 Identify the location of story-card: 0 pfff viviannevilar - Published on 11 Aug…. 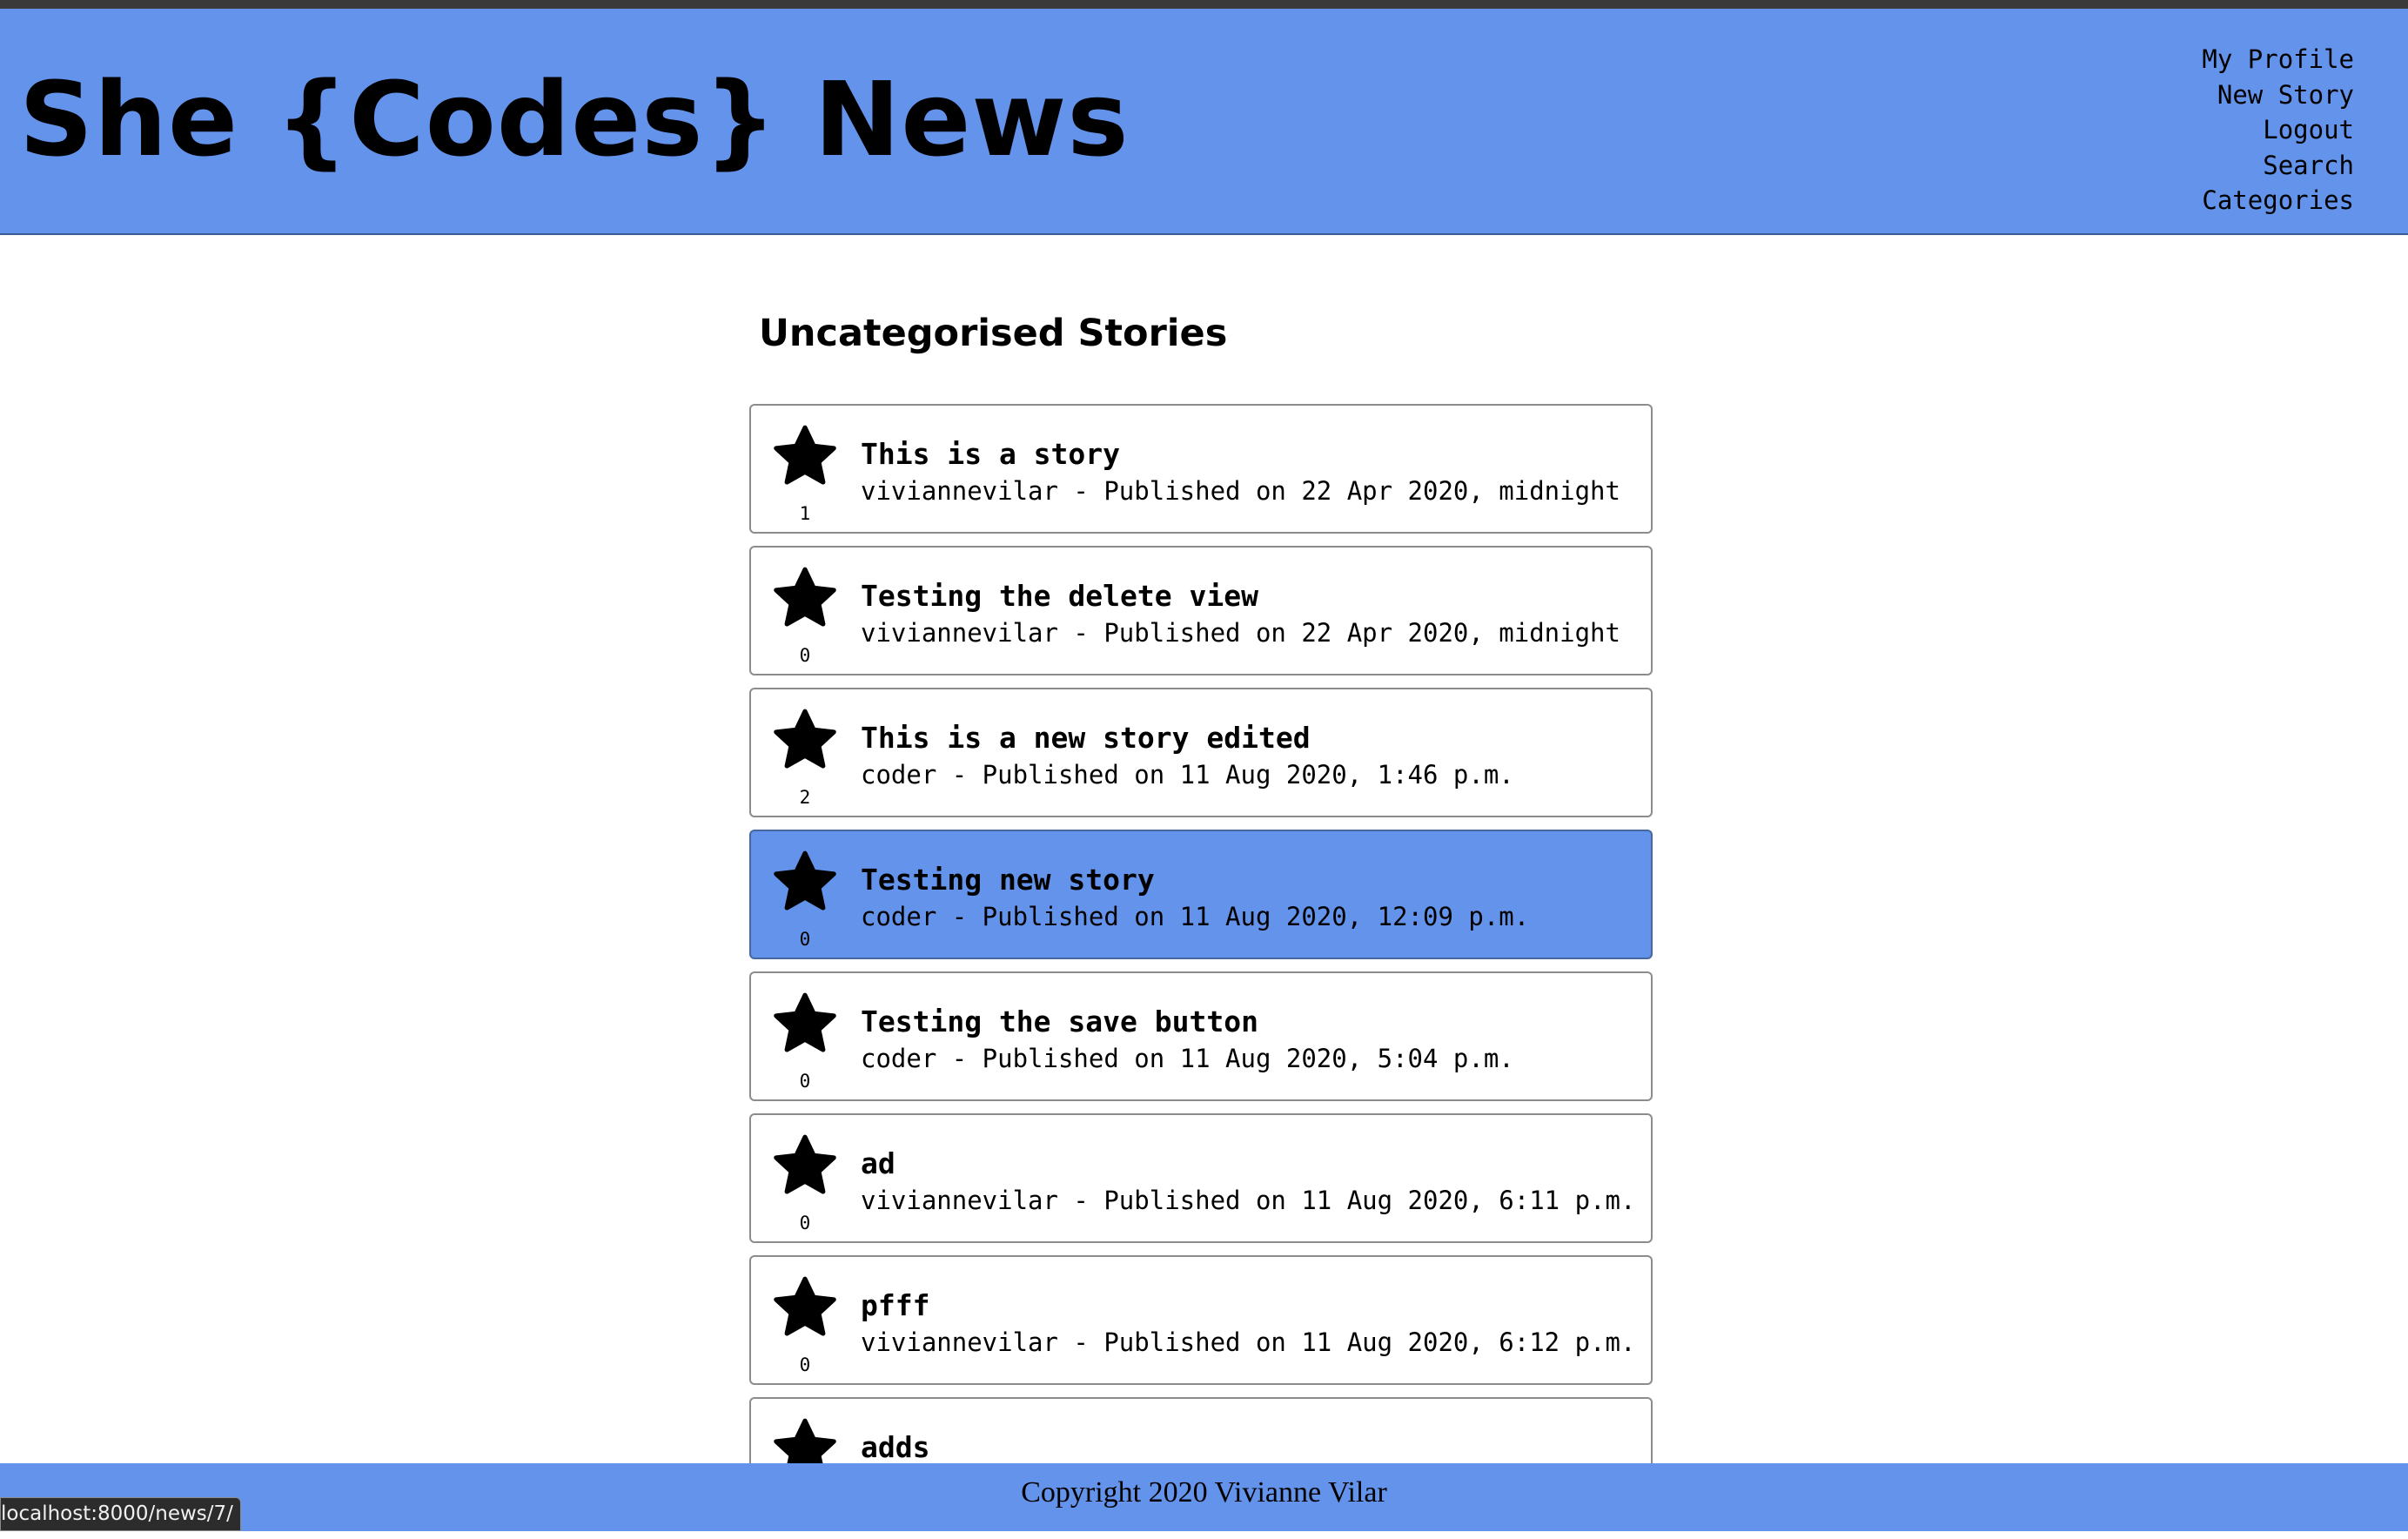
(1201, 1320).